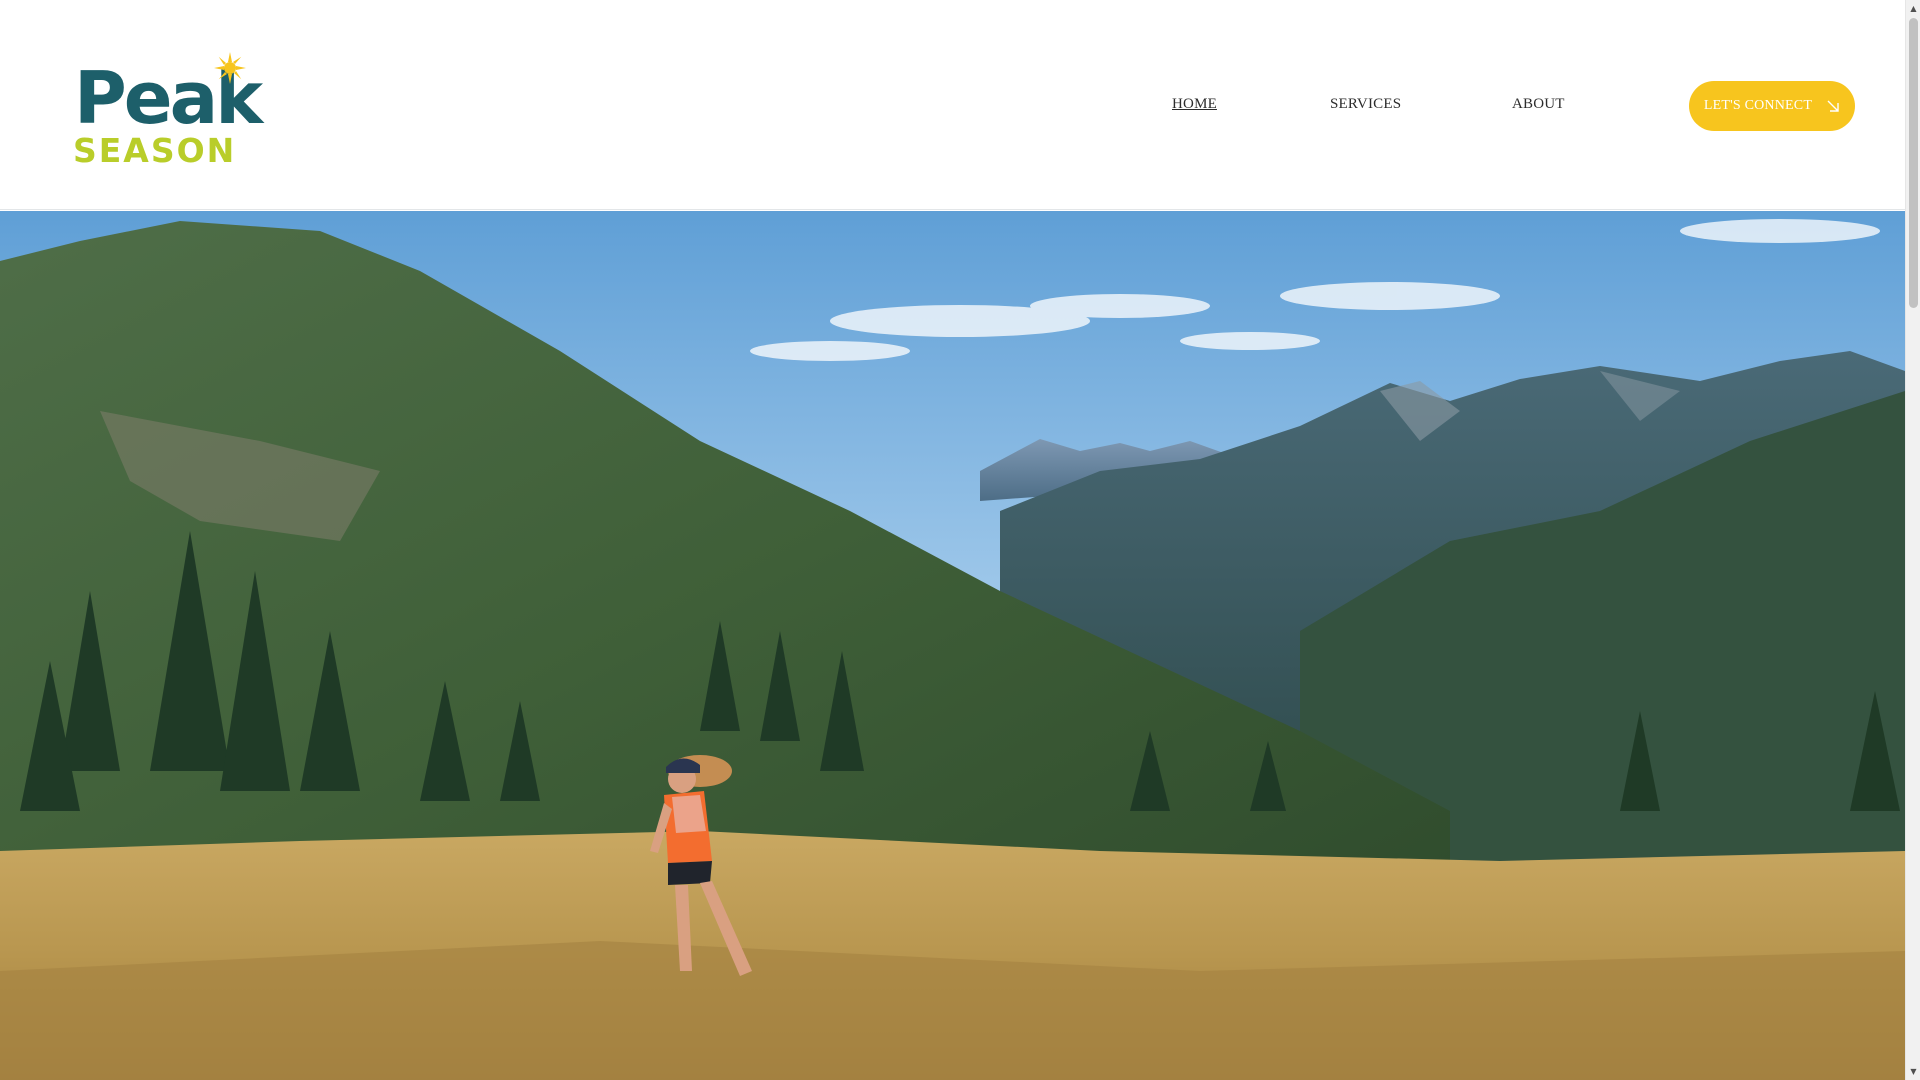 This screenshot has height=1080, width=1920. Describe the element at coordinates (1912, 540) in the screenshot. I see `page-scrollbar: ▲ ▼` at that location.